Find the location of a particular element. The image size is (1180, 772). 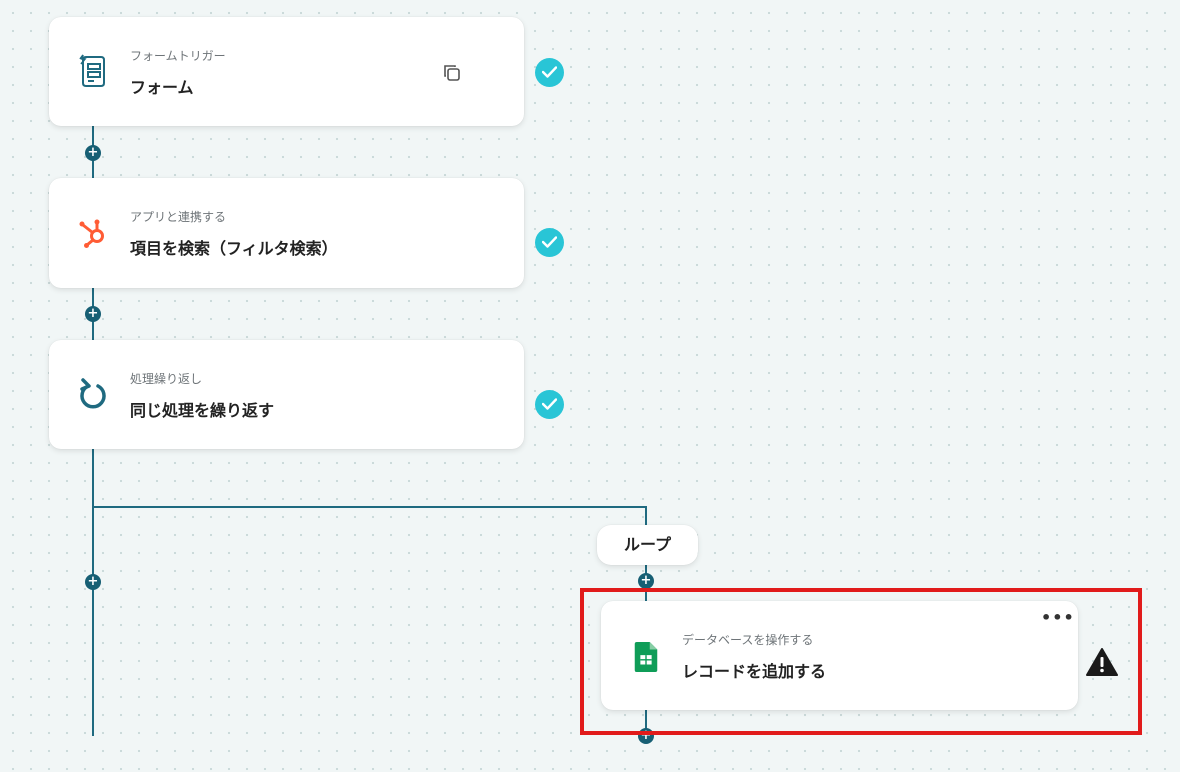

step-type-label: 処理繰り返し is located at coordinates (166, 379).